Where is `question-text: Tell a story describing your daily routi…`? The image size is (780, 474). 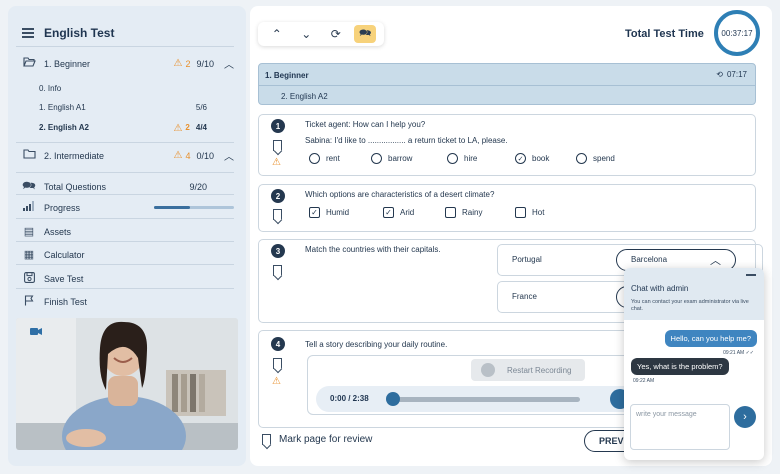 question-text: Tell a story describing your daily routi… is located at coordinates (376, 344).